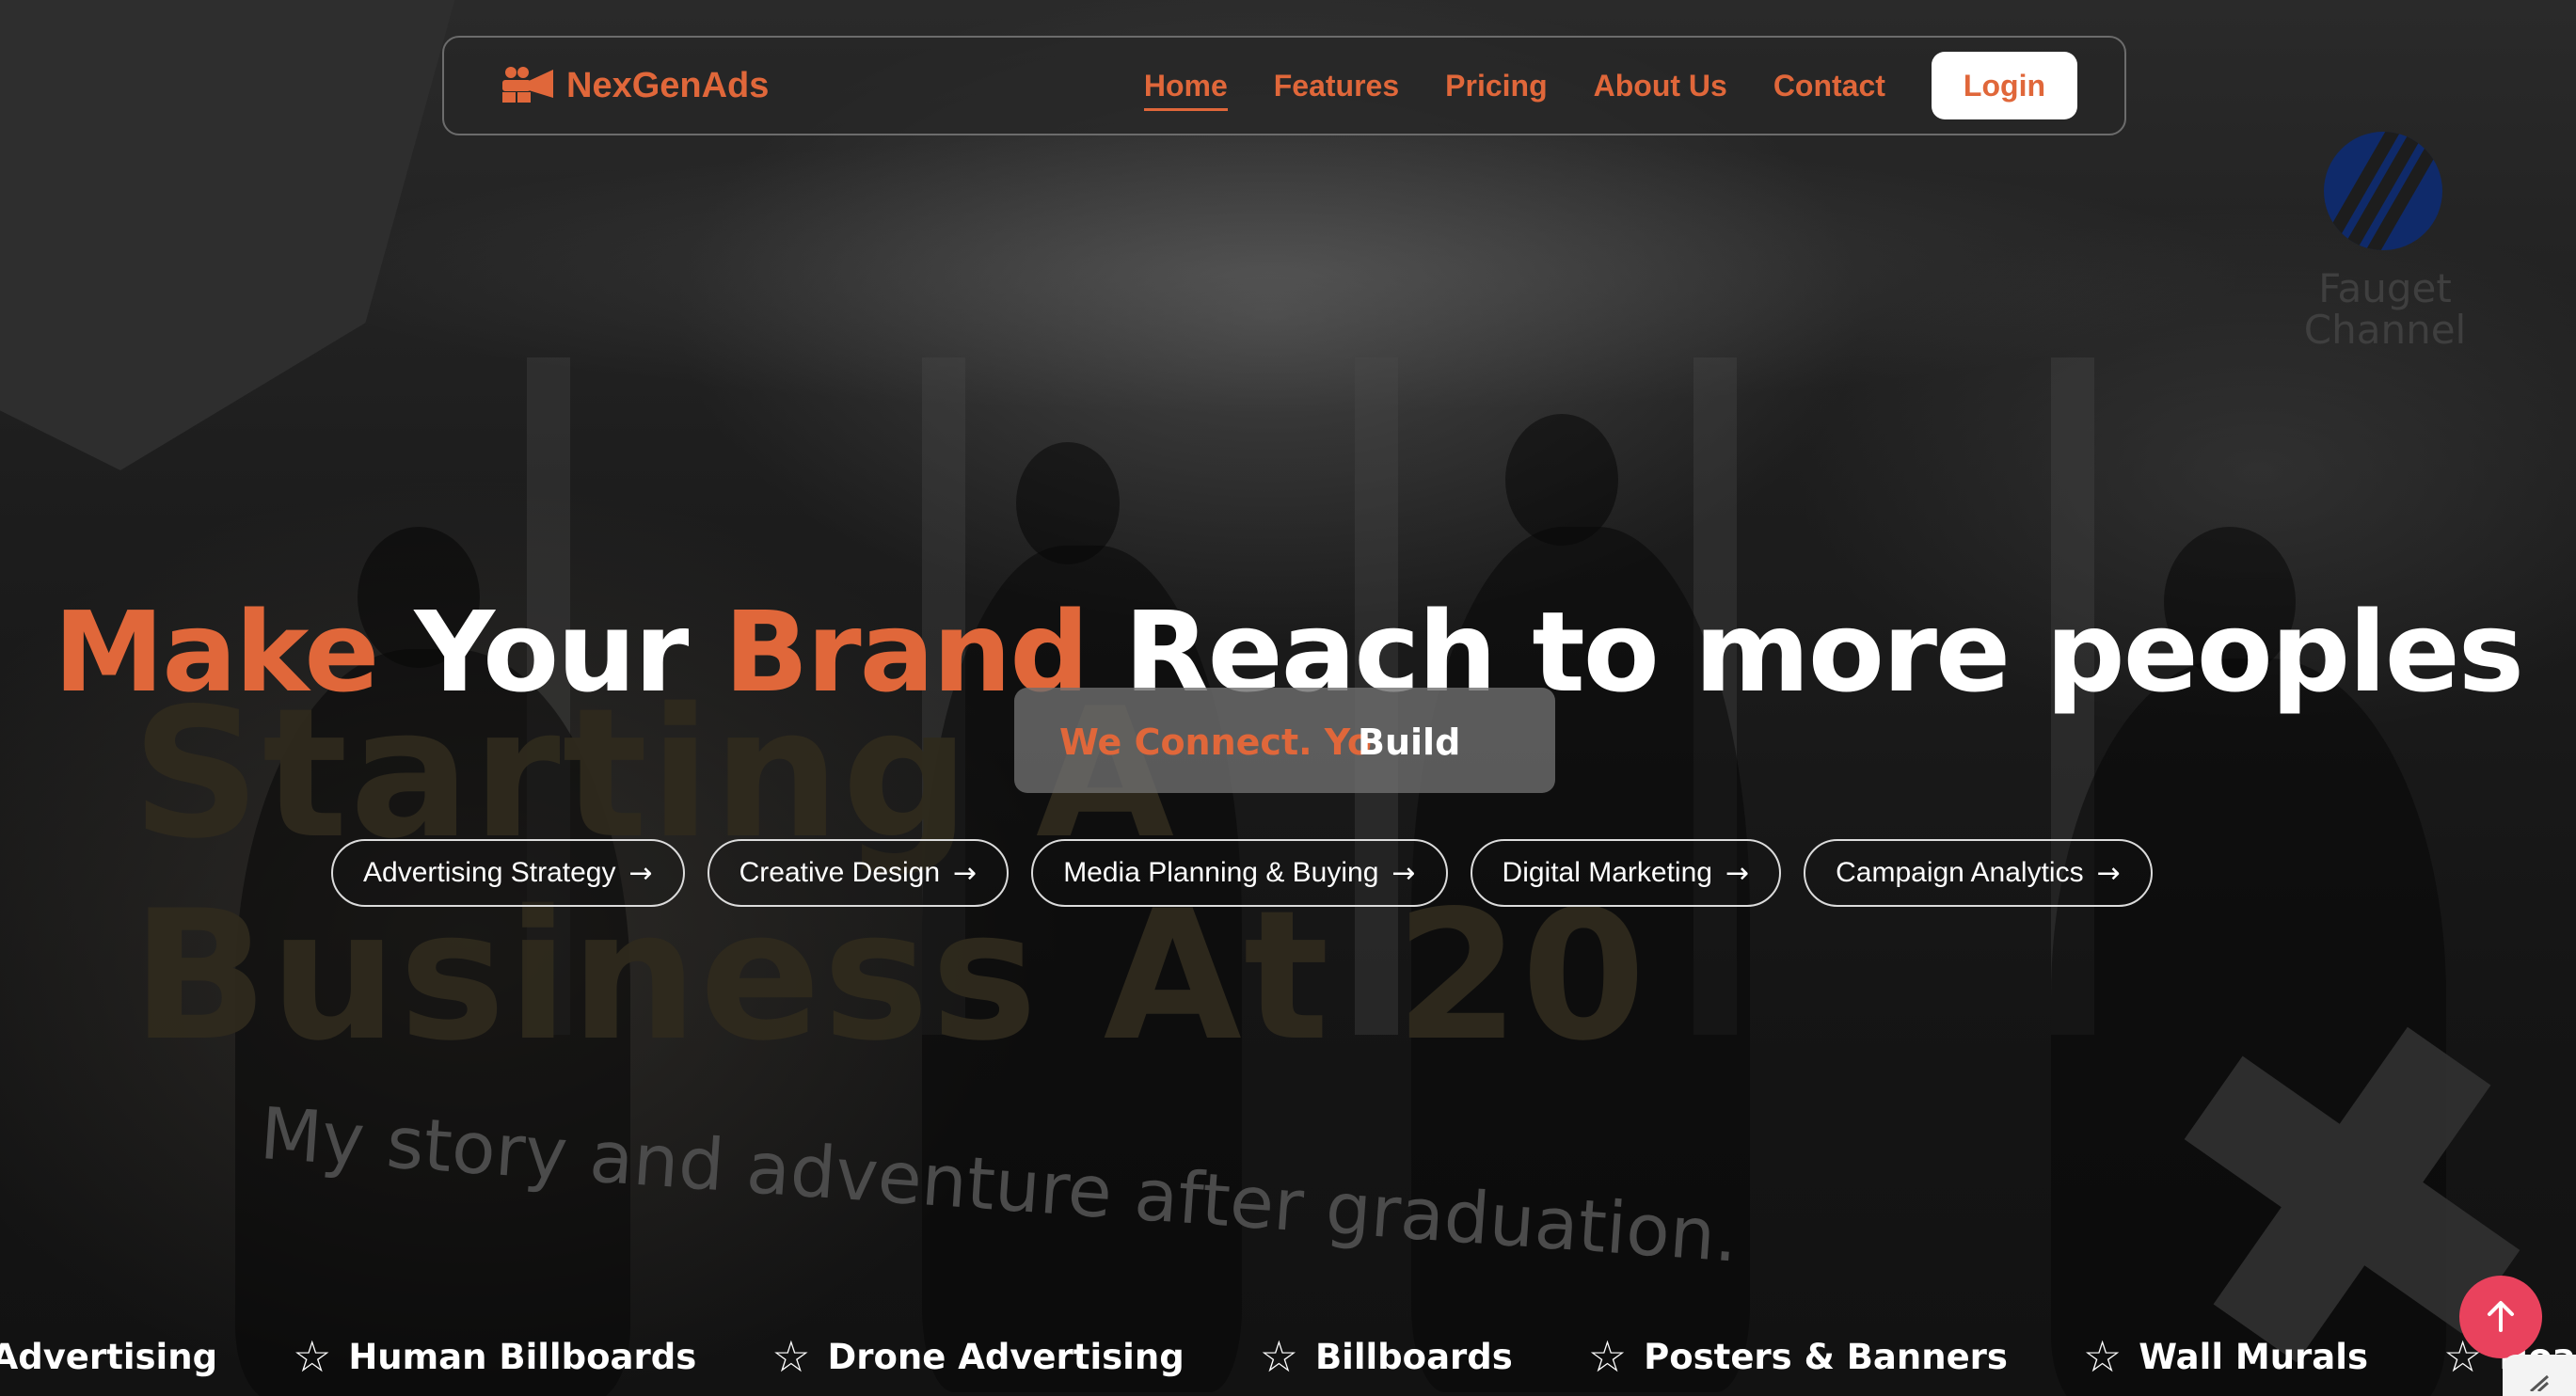 The image size is (2576, 1396). I want to click on arrow-up-icon, so click(2501, 1318).